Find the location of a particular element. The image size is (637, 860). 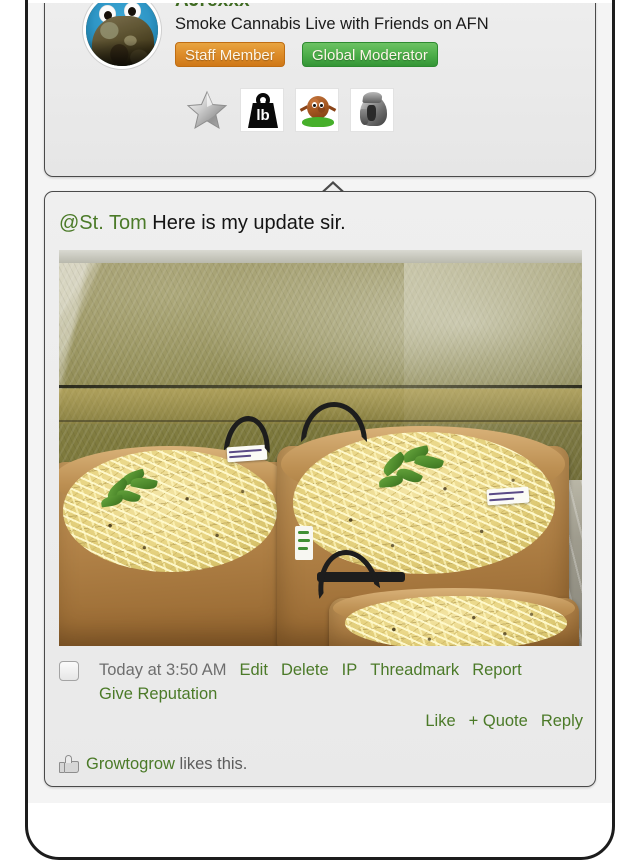

user-tagline: Smoke Cannabis Live with Friends on AFN is located at coordinates (332, 24).